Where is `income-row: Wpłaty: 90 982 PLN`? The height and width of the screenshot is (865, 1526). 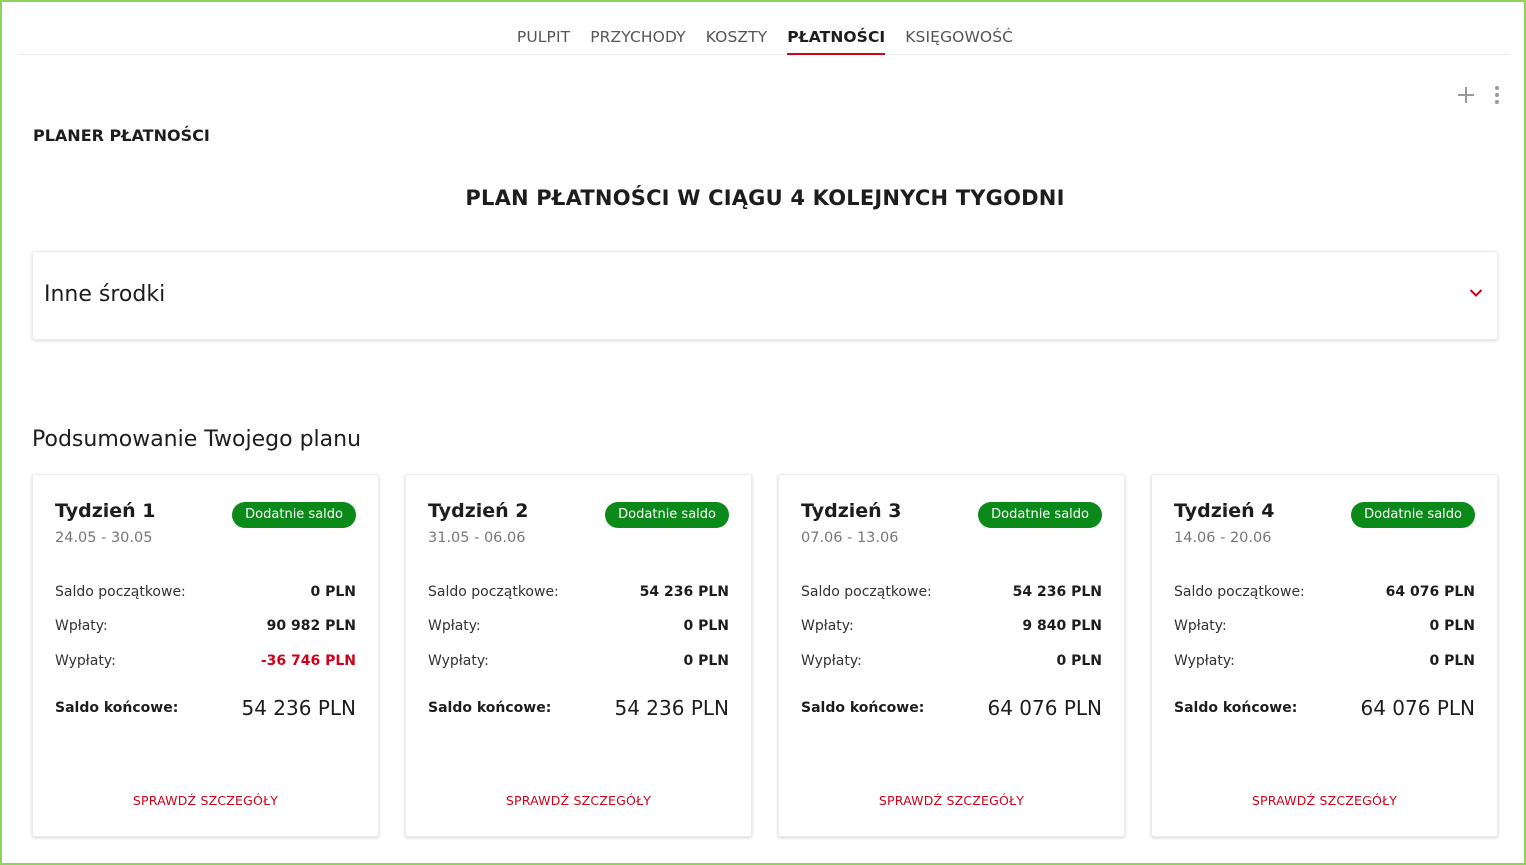
income-row: Wpłaty: 90 982 PLN is located at coordinates (205, 626).